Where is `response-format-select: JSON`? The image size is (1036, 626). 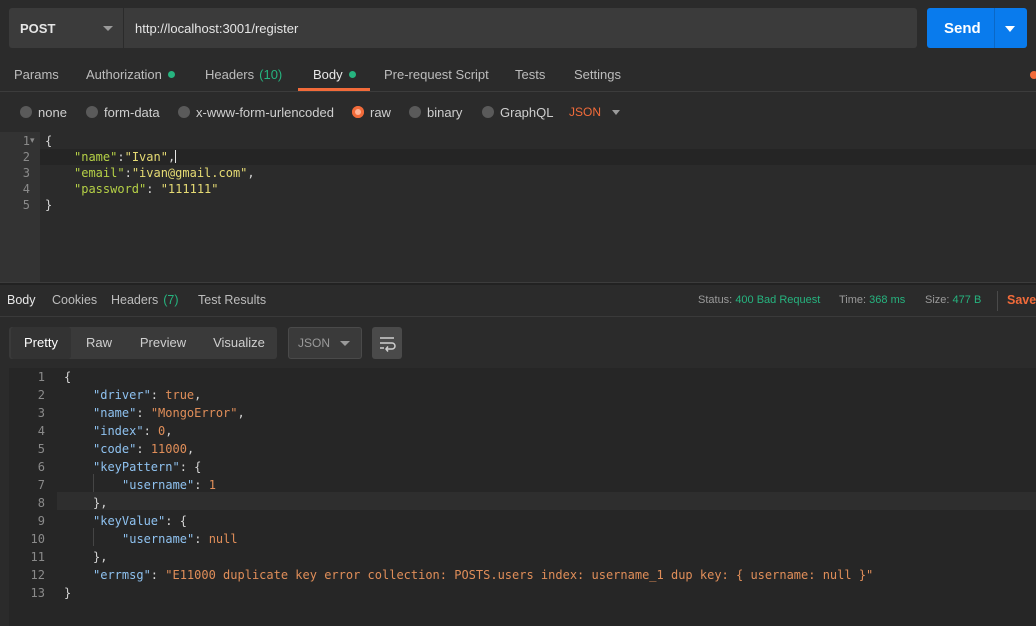 response-format-select: JSON is located at coordinates (325, 343).